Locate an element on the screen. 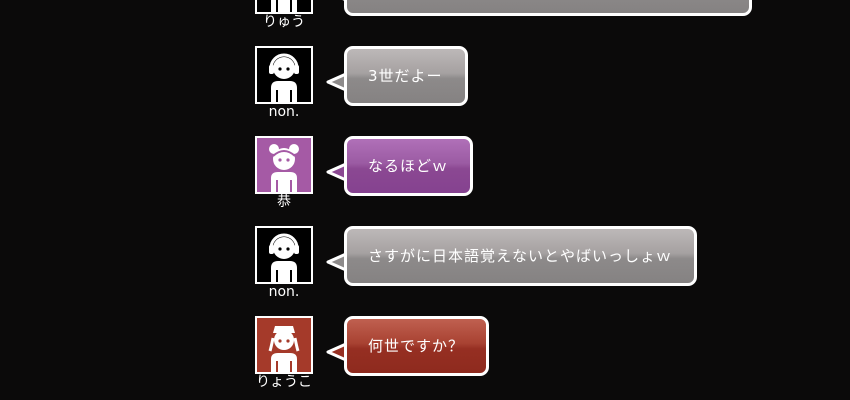  message-bubble: 3世だよー is located at coordinates (406, 76).